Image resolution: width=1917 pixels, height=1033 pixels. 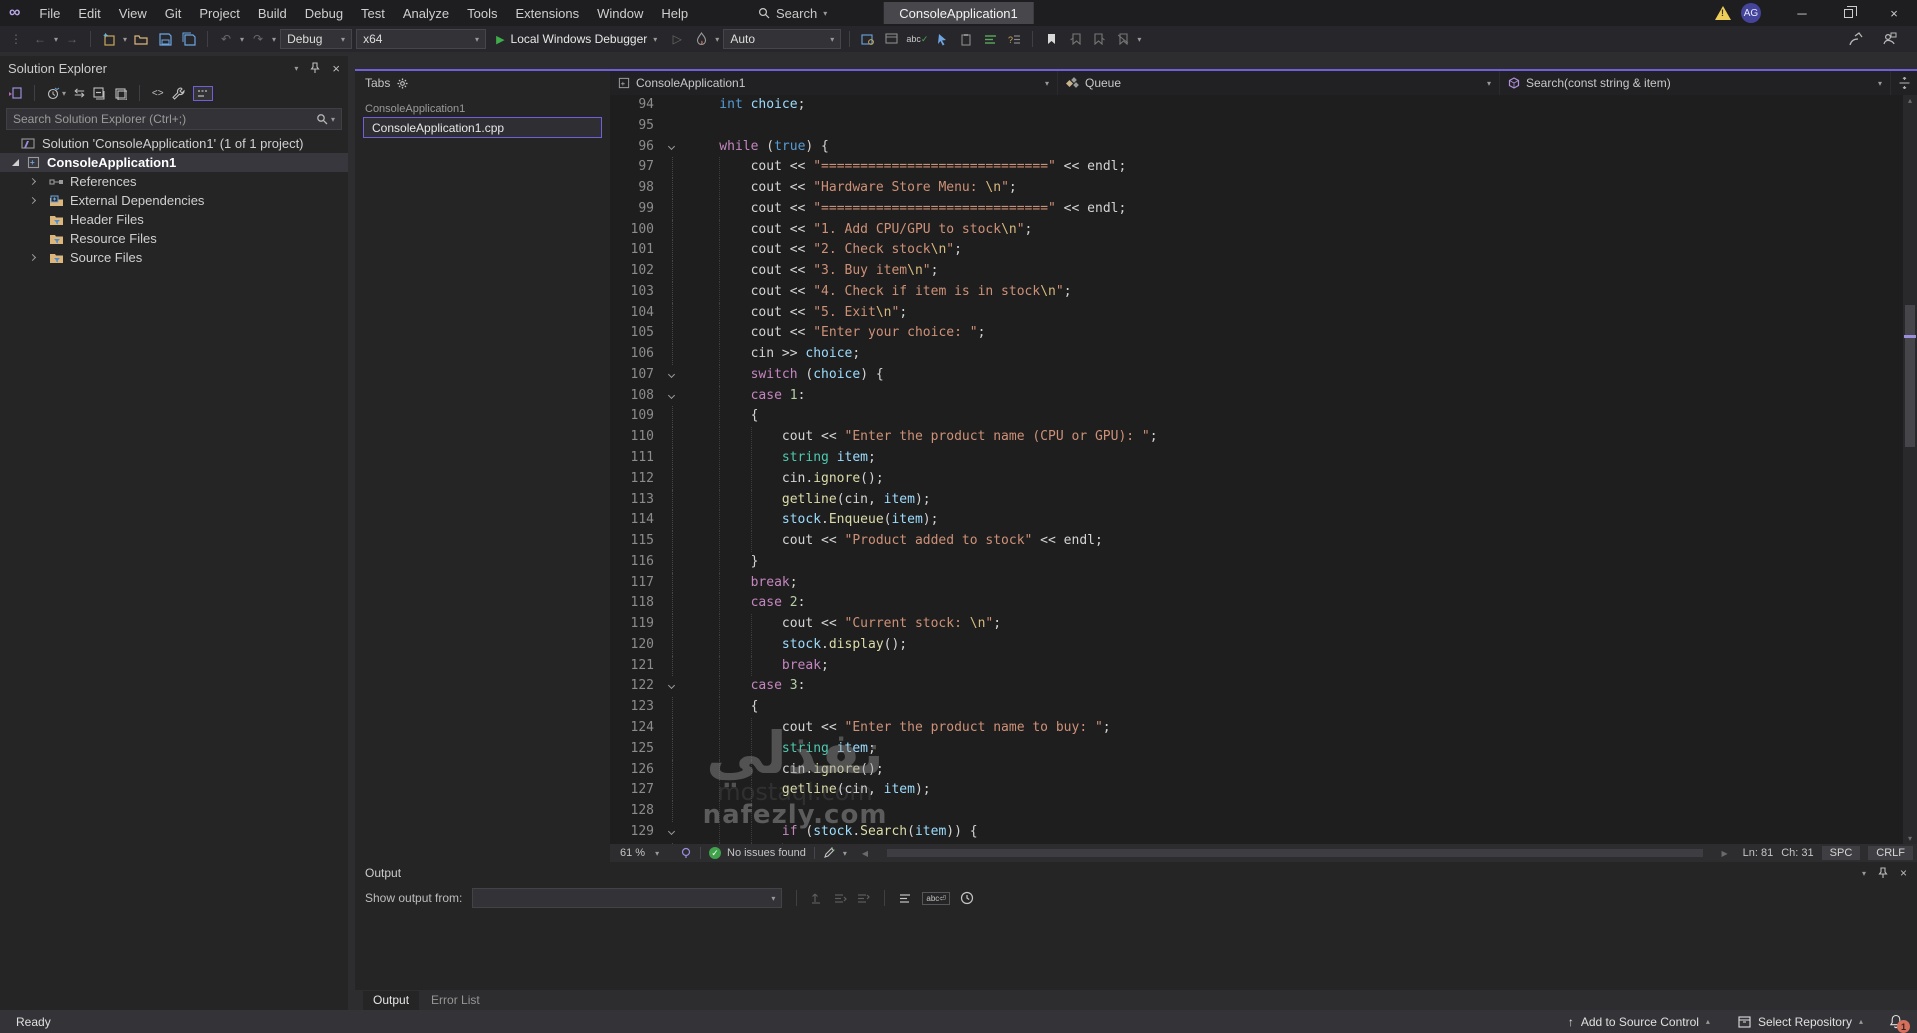 What do you see at coordinates (391, 1000) in the screenshot?
I see `tab-output: Output` at bounding box center [391, 1000].